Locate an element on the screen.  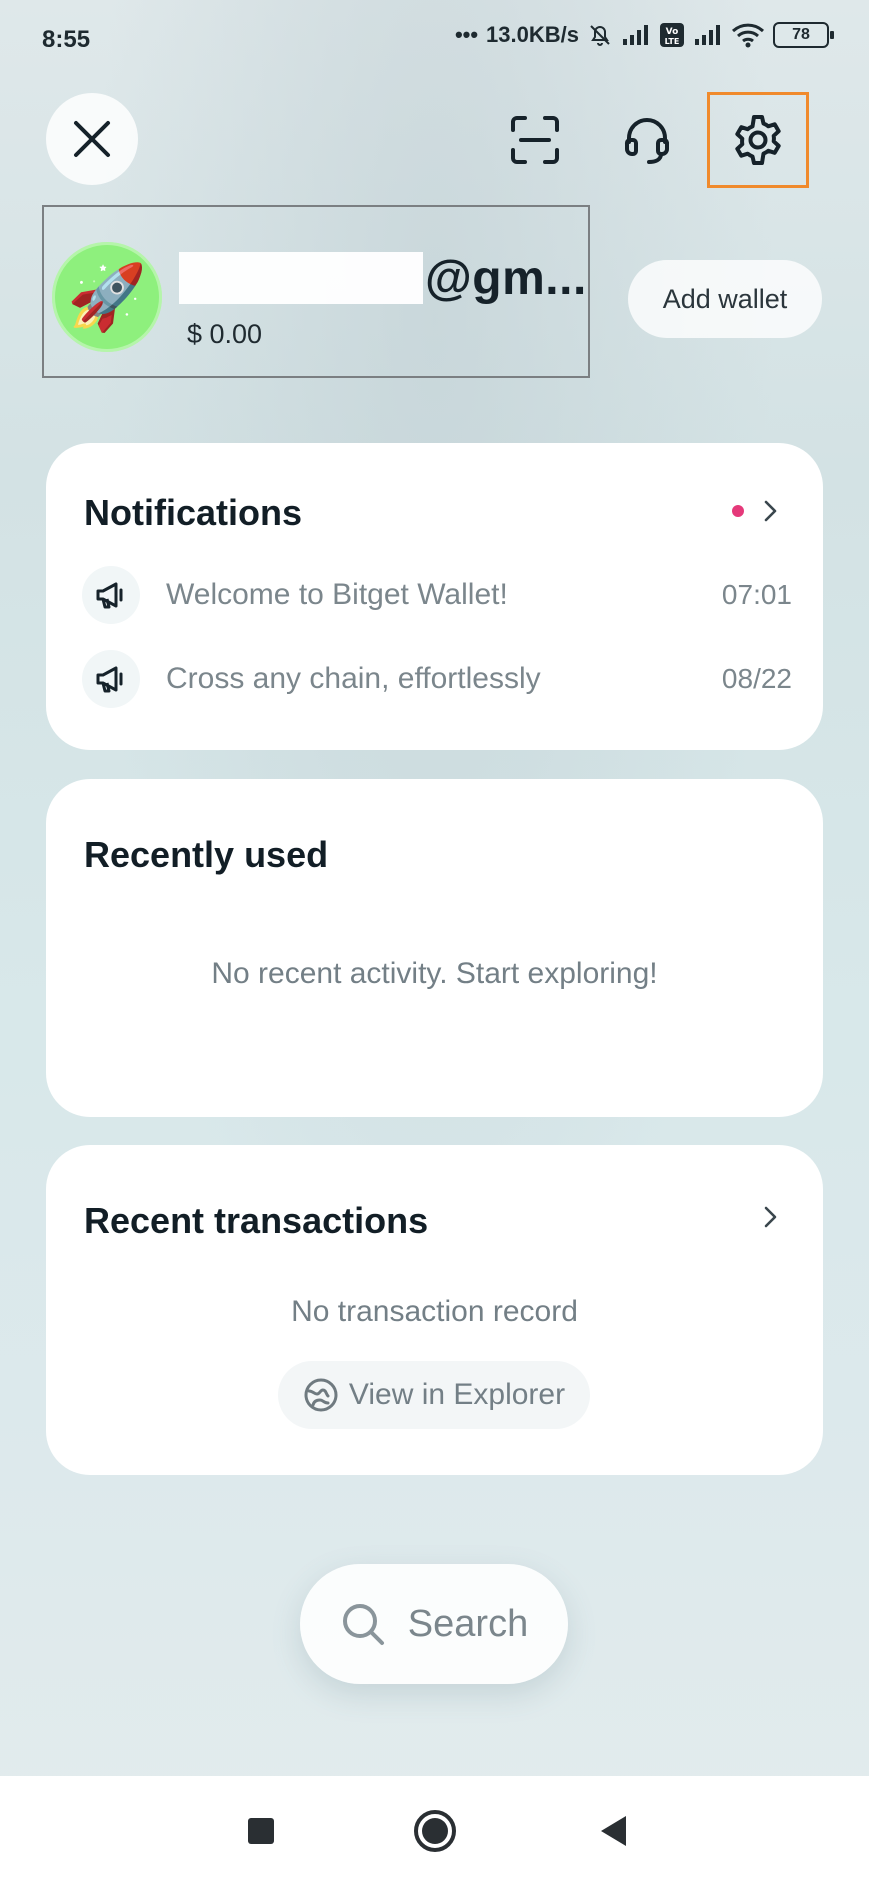
mute-bell-icon is located at coordinates (600, 35).